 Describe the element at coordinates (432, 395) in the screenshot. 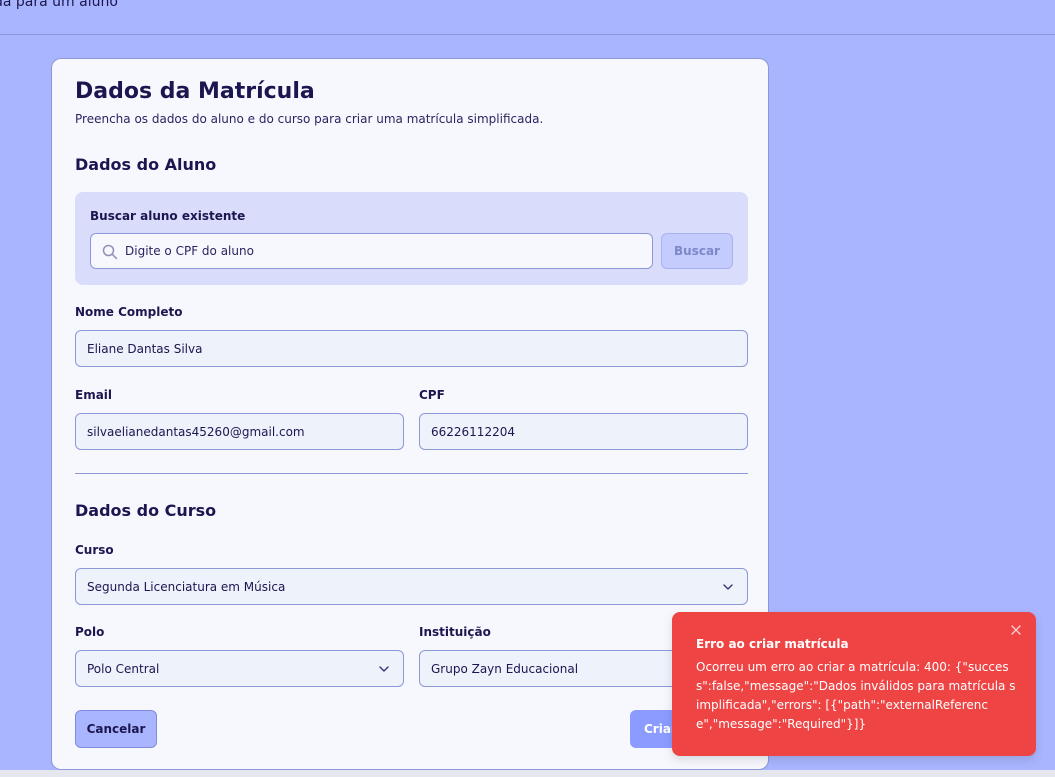

I see `cpf-label: CPF` at that location.